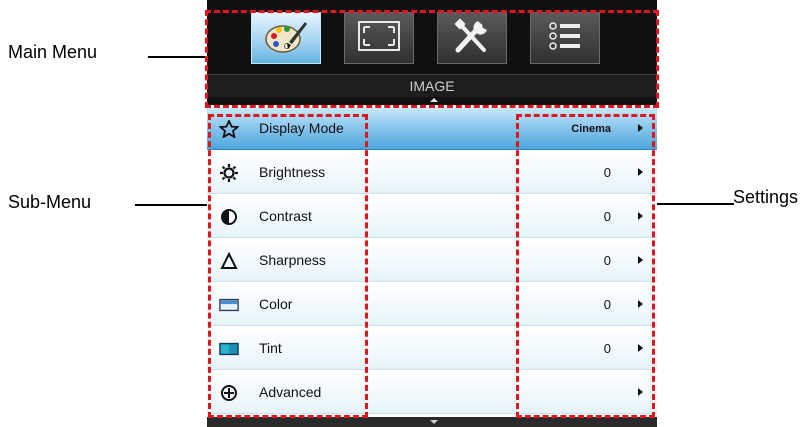 The image size is (812, 427). Describe the element at coordinates (585, 266) in the screenshot. I see `settings-highlight` at that location.